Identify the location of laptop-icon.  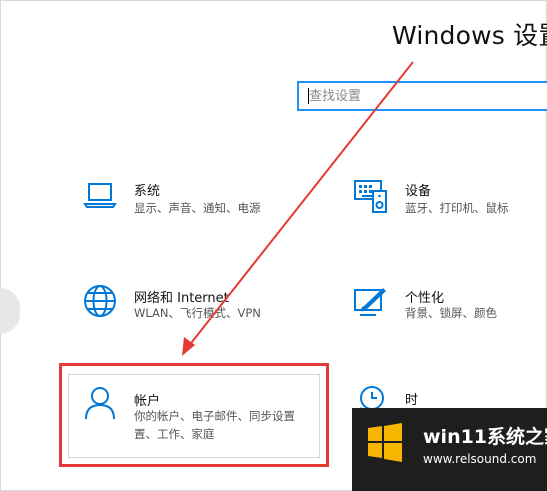
(100, 195).